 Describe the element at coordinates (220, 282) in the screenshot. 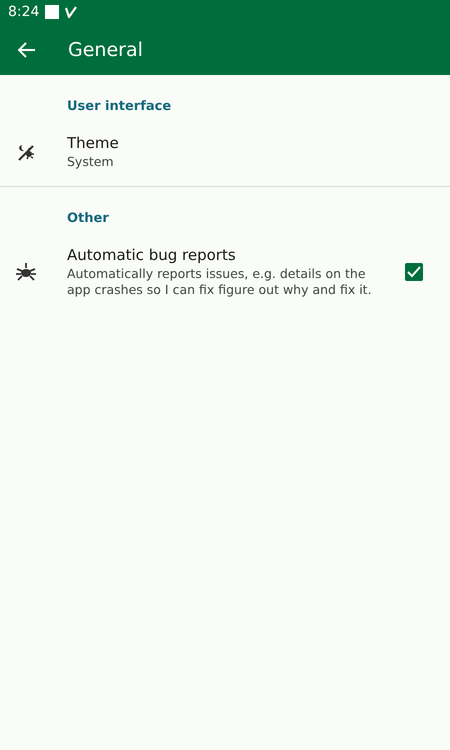

I see `setting-summary: Automatically reports issues, e.g. details on the app crashes so I can fix figure out why and fix it.` at that location.